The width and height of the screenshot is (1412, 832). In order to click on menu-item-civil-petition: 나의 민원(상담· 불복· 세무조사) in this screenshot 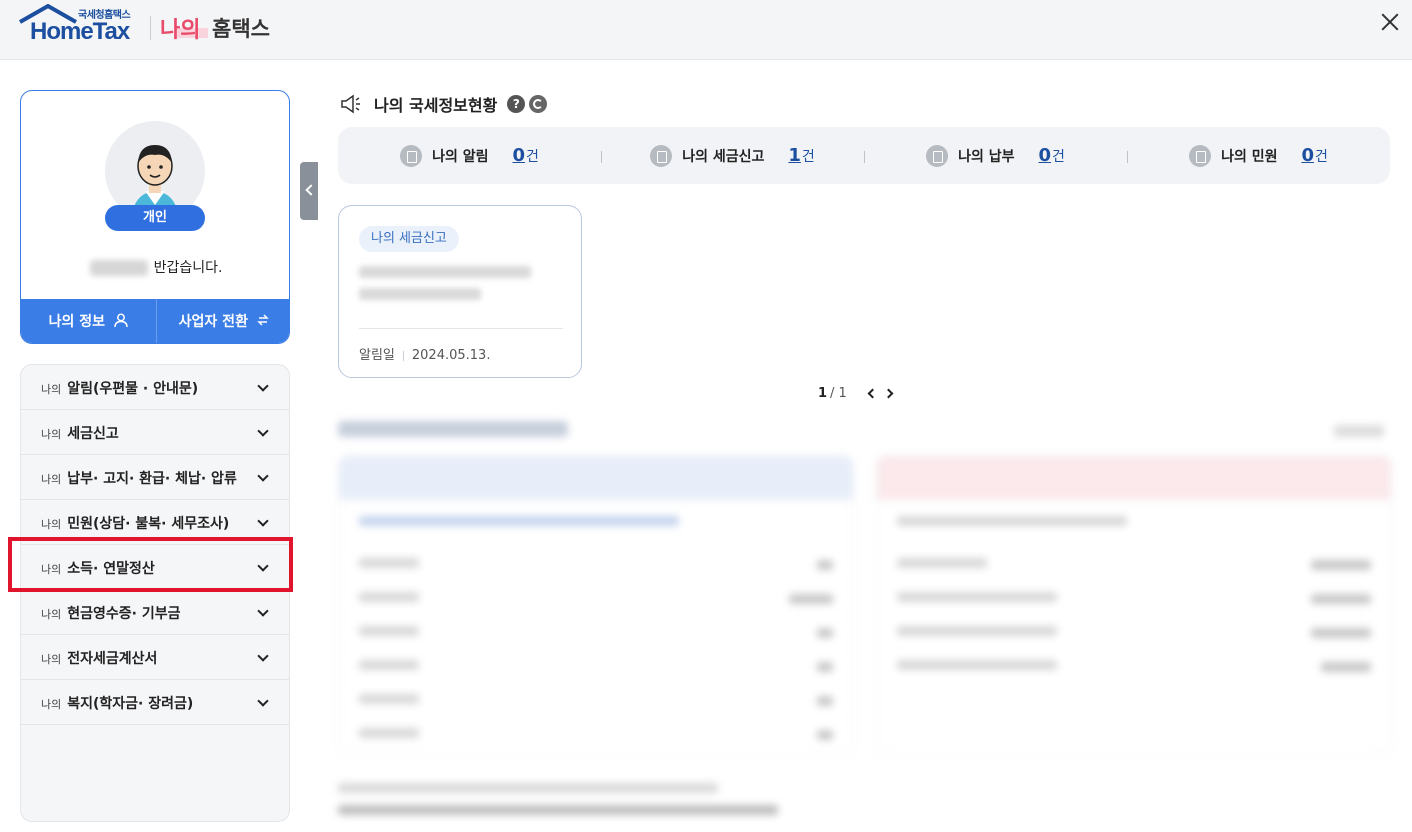, I will do `click(155, 522)`.